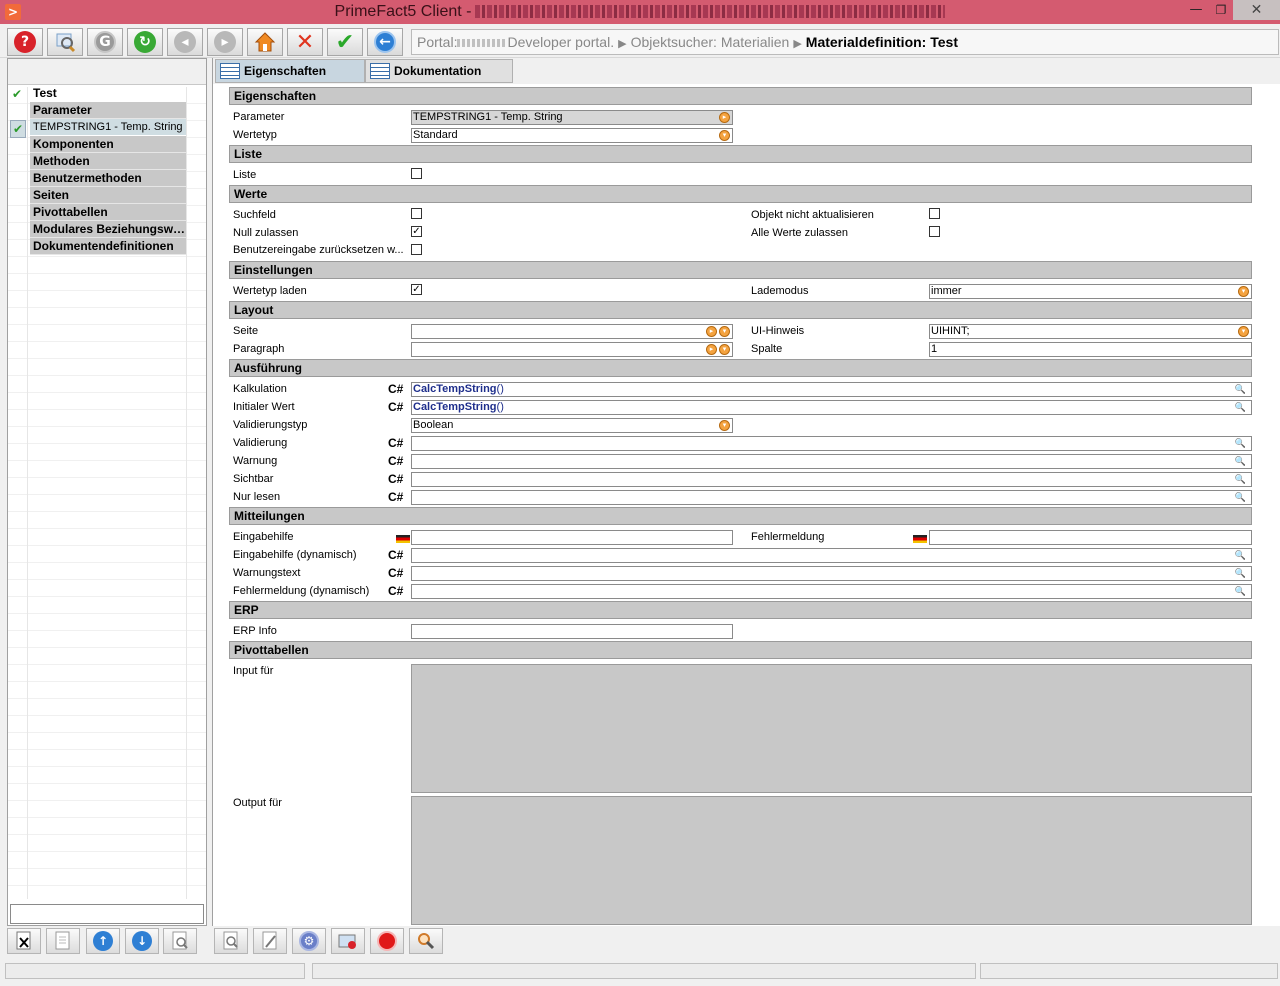 This screenshot has height=986, width=1280. What do you see at coordinates (403, 11) in the screenshot?
I see `window-title-text: PrimeFact5 Client -` at bounding box center [403, 11].